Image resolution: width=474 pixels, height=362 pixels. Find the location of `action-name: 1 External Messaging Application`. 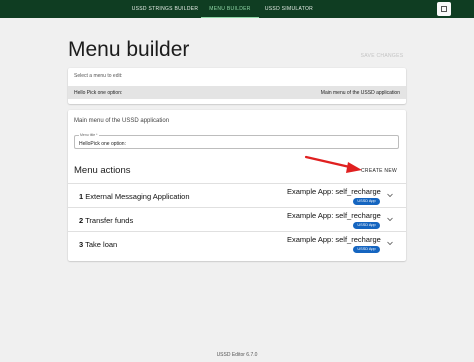

action-name: 1 External Messaging Application is located at coordinates (134, 196).